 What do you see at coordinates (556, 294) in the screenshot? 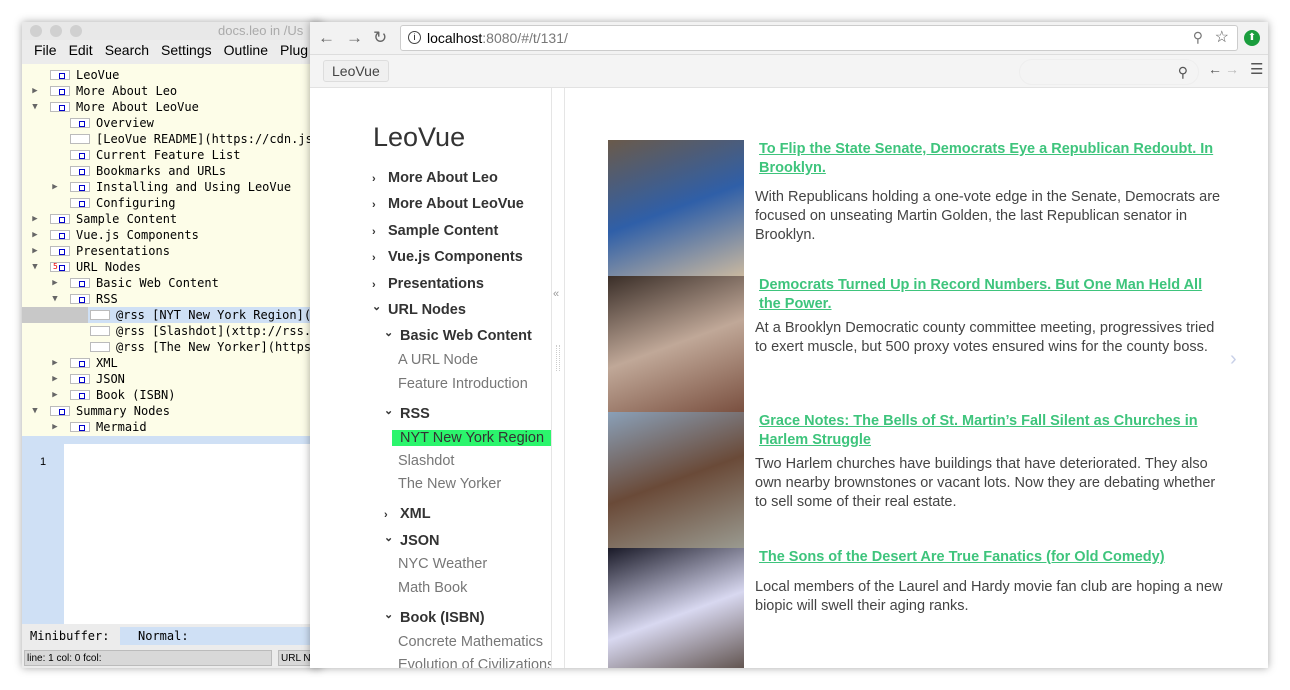
I see `collapse-icon: «` at bounding box center [556, 294].